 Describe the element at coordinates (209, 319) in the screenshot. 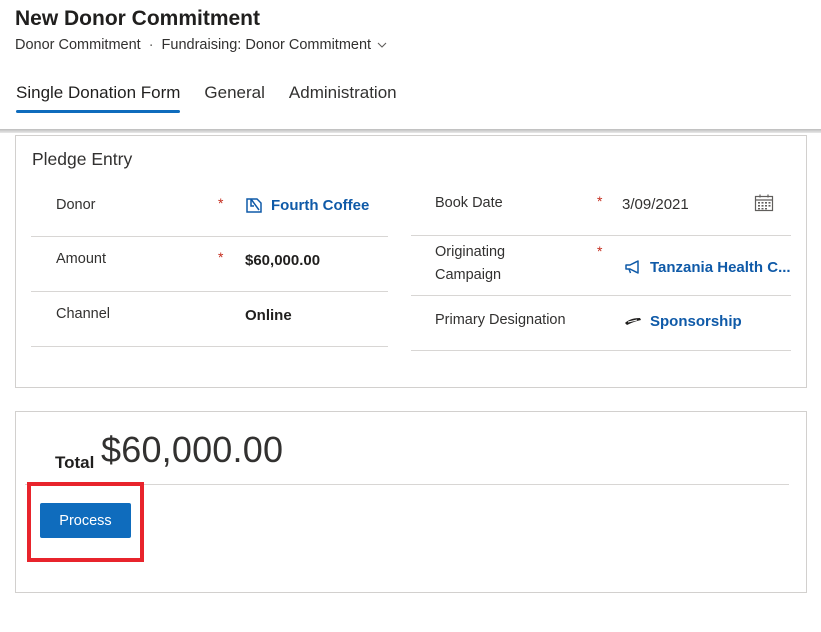

I see `channel-field: Channel Online` at that location.